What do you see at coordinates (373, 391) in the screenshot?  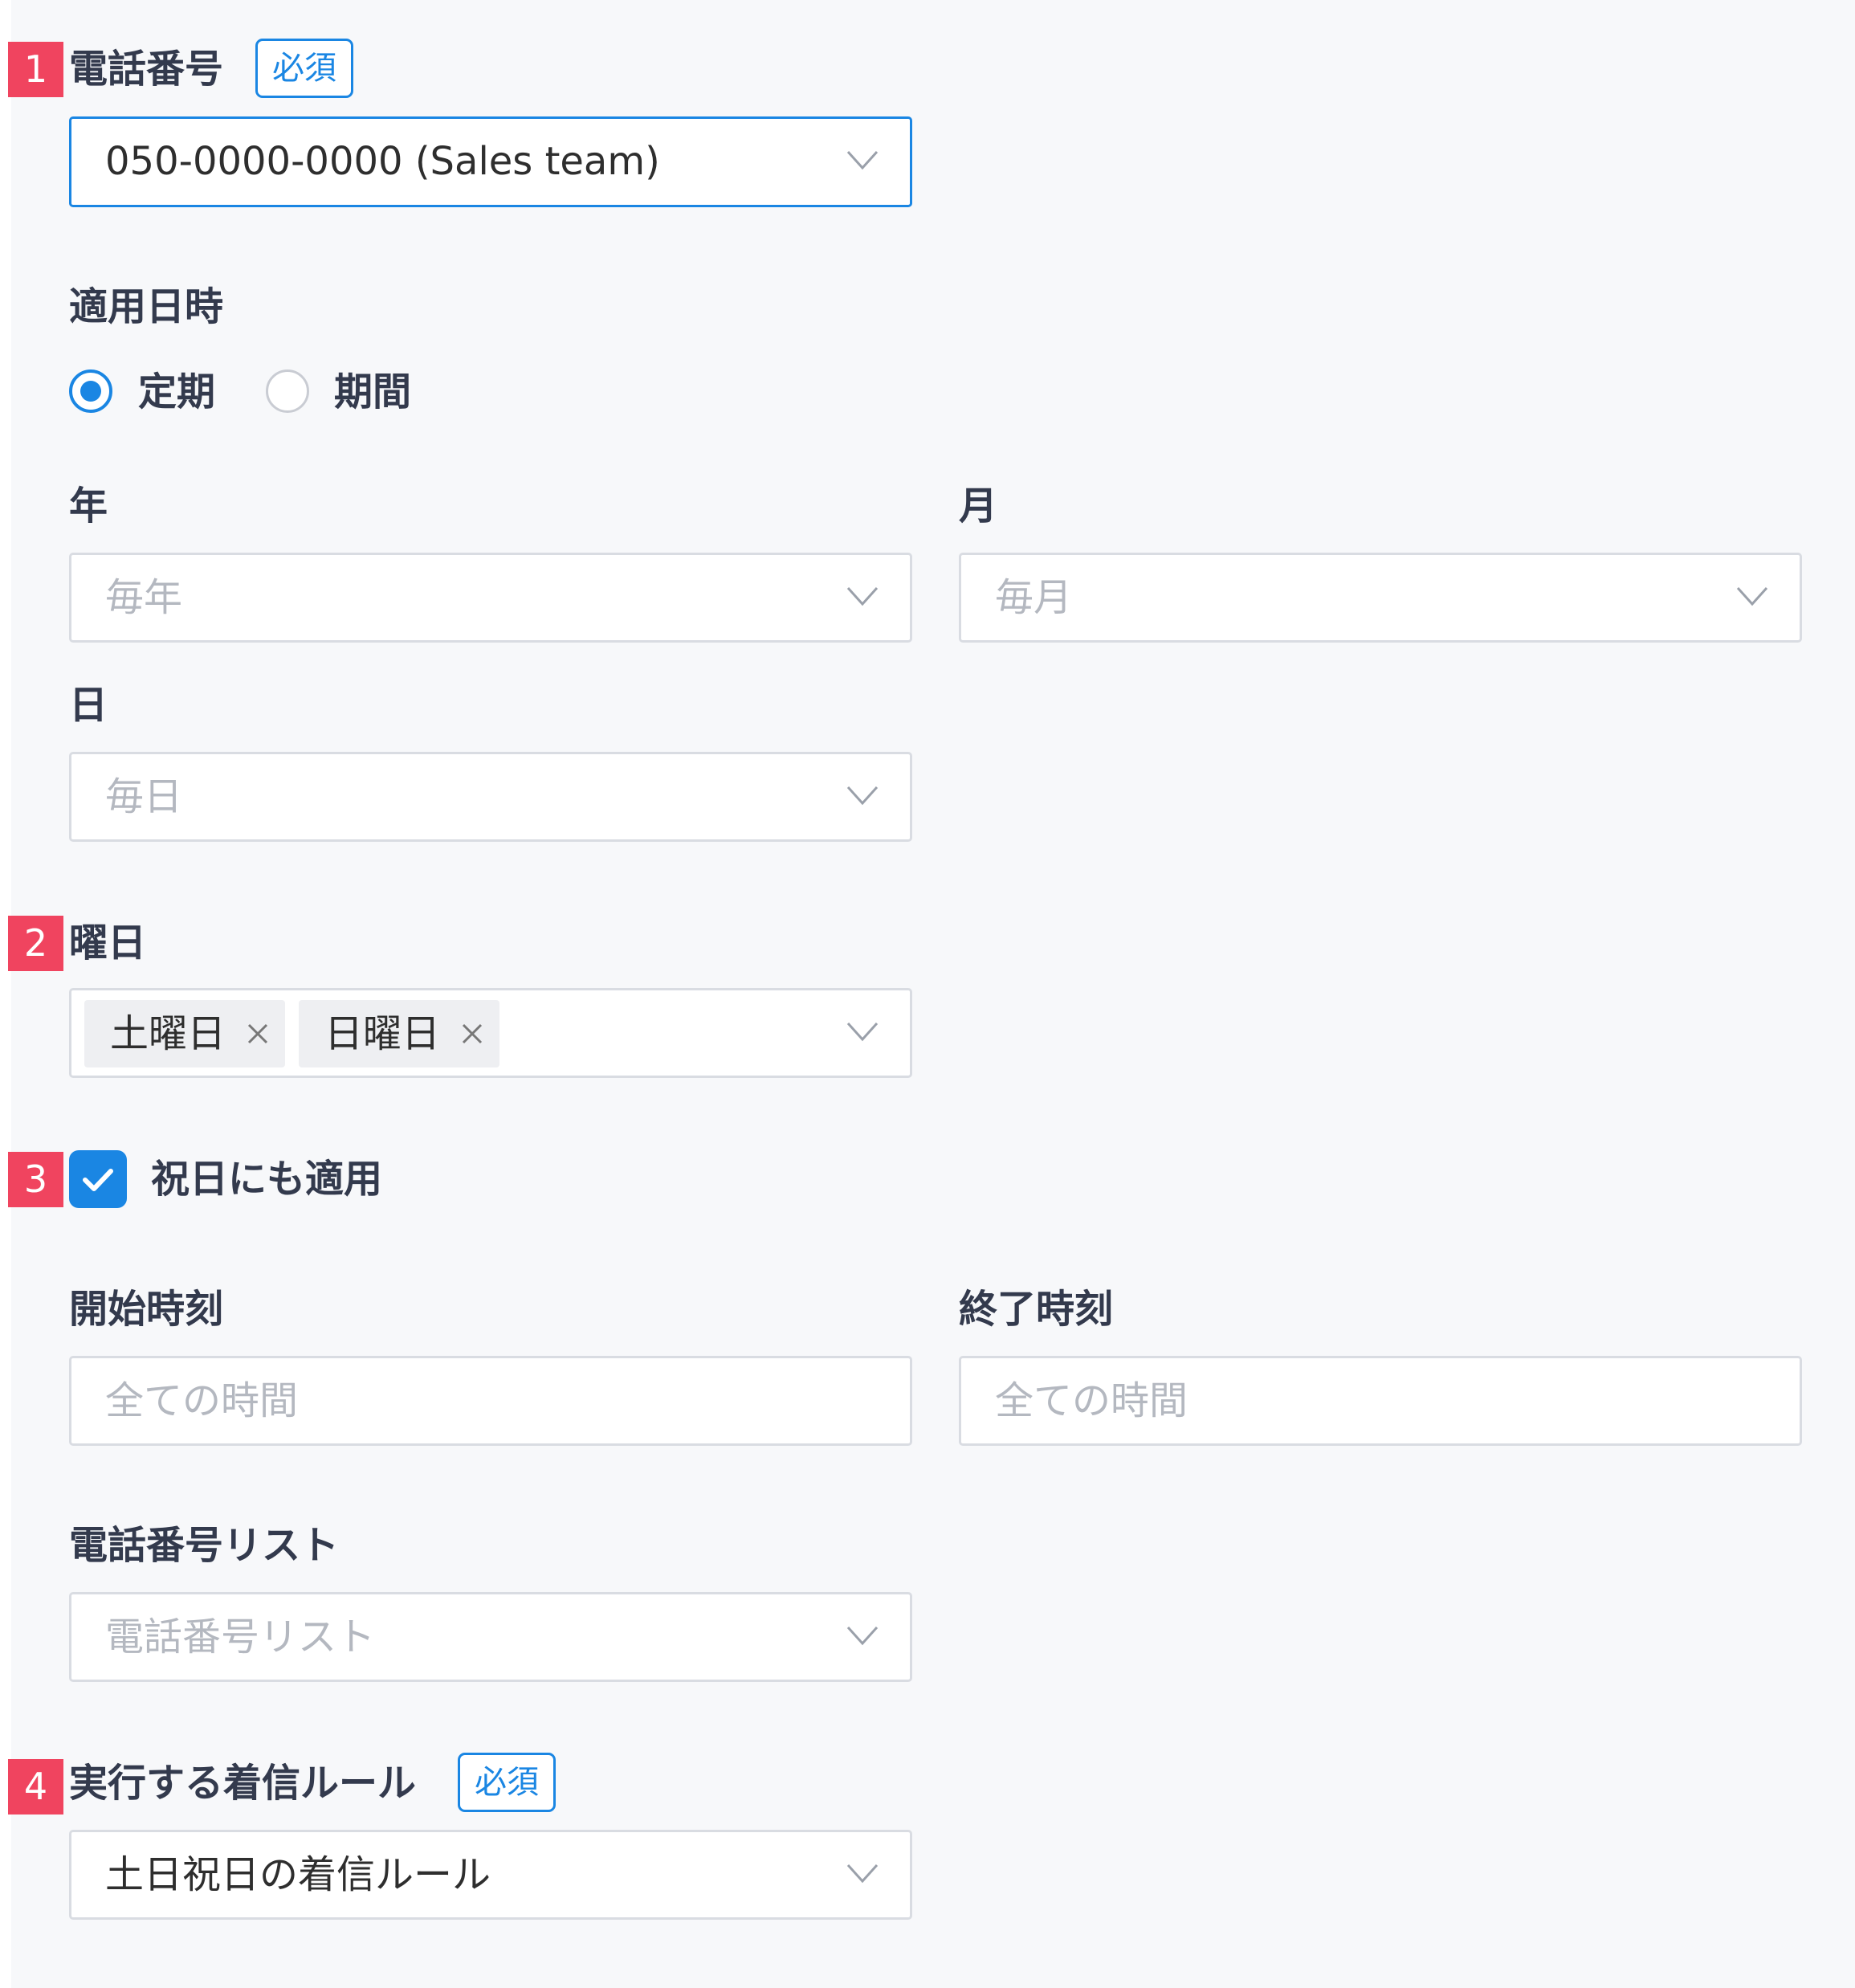 I see `radio-period-label: 期間` at bounding box center [373, 391].